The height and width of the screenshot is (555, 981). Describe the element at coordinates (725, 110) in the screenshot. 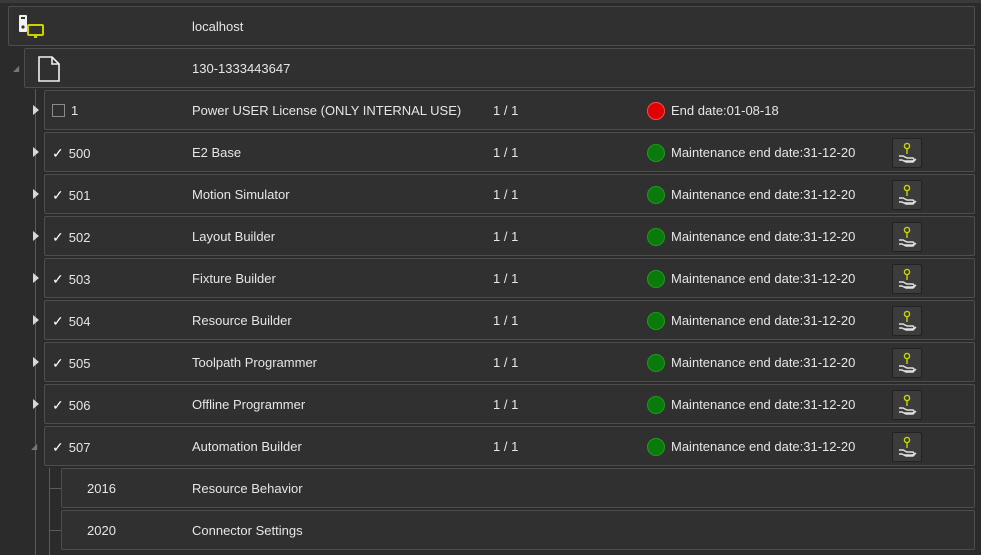

I see `status-text: End date:01-08-18` at that location.